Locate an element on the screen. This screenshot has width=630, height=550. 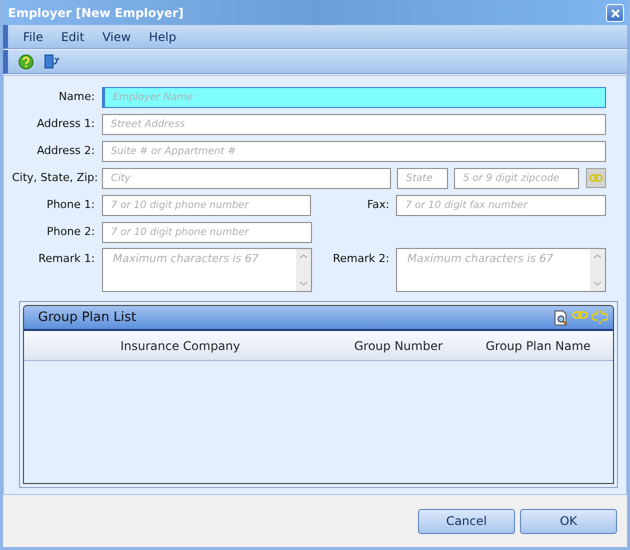
menu-item: Help is located at coordinates (163, 37).